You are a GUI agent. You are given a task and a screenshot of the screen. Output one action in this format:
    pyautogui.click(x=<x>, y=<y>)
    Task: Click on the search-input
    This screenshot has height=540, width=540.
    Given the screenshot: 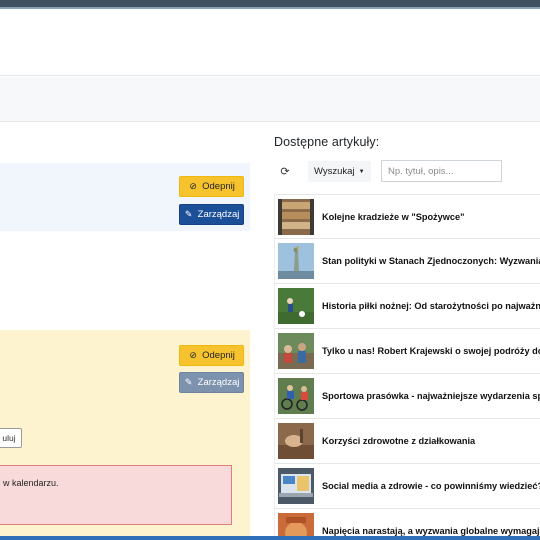 What is the action you would take?
    pyautogui.click(x=441, y=171)
    